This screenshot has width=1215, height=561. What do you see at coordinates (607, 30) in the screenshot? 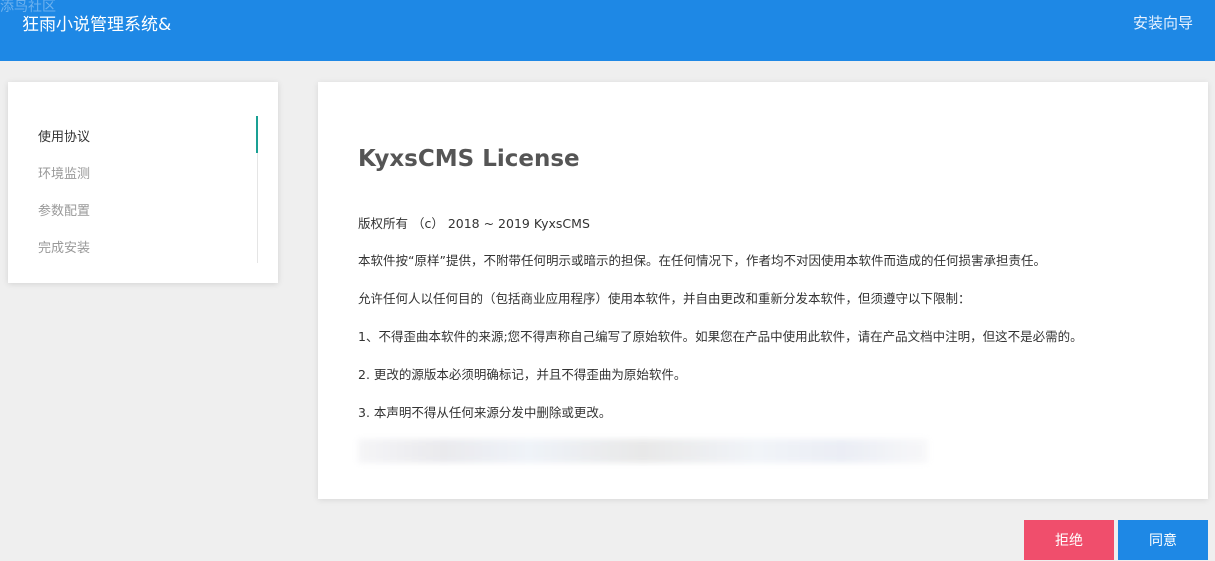
I see `top-header: 添鸟社区 狂雨小说管理系统& 安装向导` at bounding box center [607, 30].